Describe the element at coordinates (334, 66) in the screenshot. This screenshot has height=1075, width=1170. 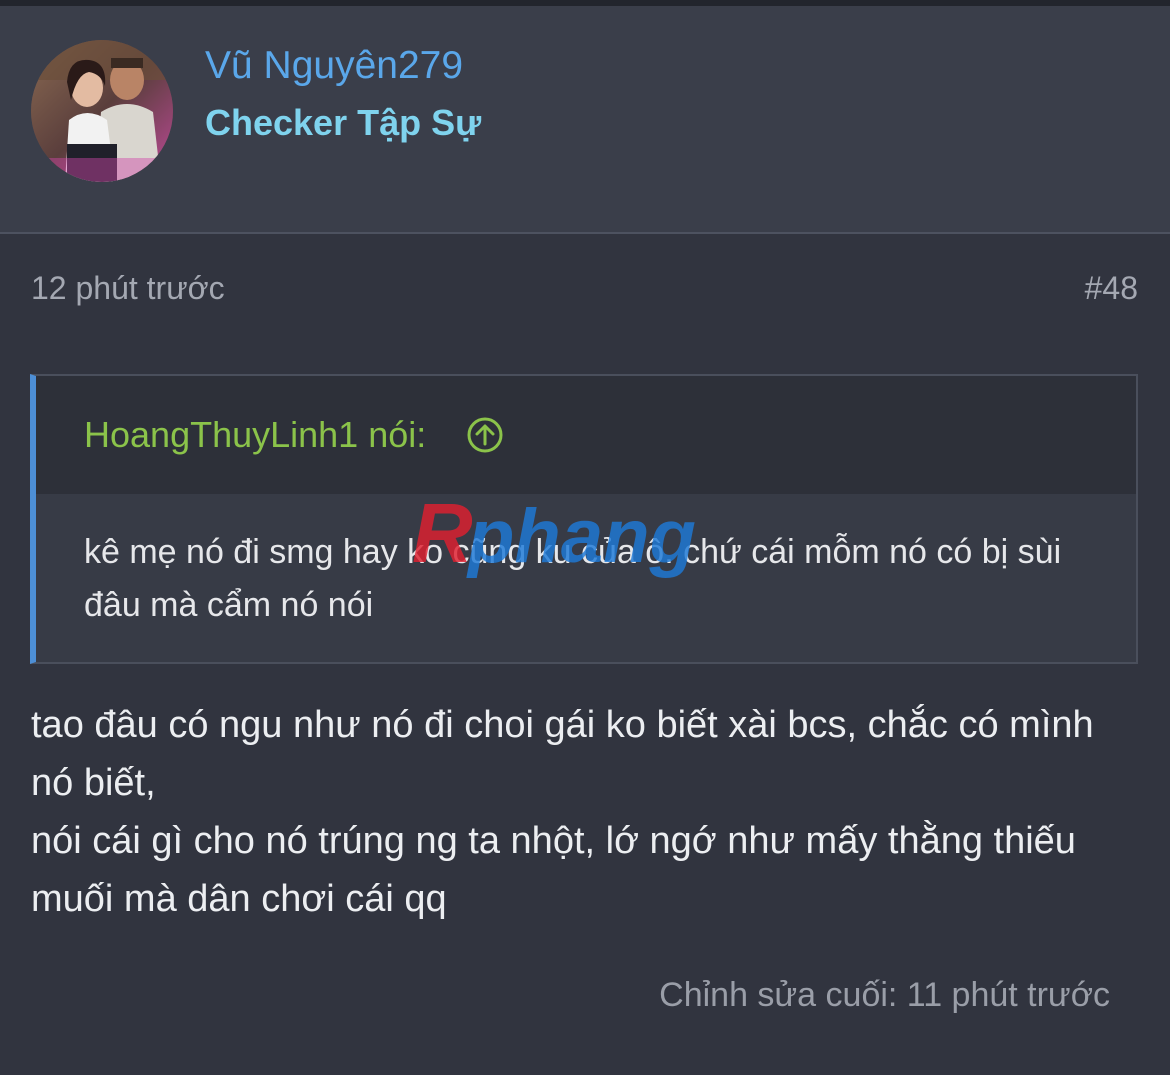
I see `username-link: Vũ Nguyên279` at that location.